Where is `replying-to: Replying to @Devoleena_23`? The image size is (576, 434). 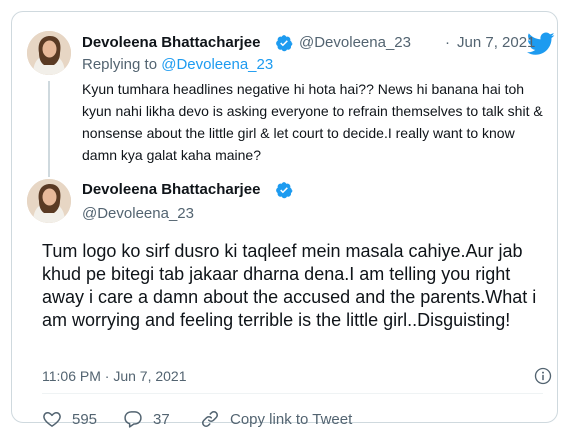 replying-to: Replying to @Devoleena_23 is located at coordinates (177, 64).